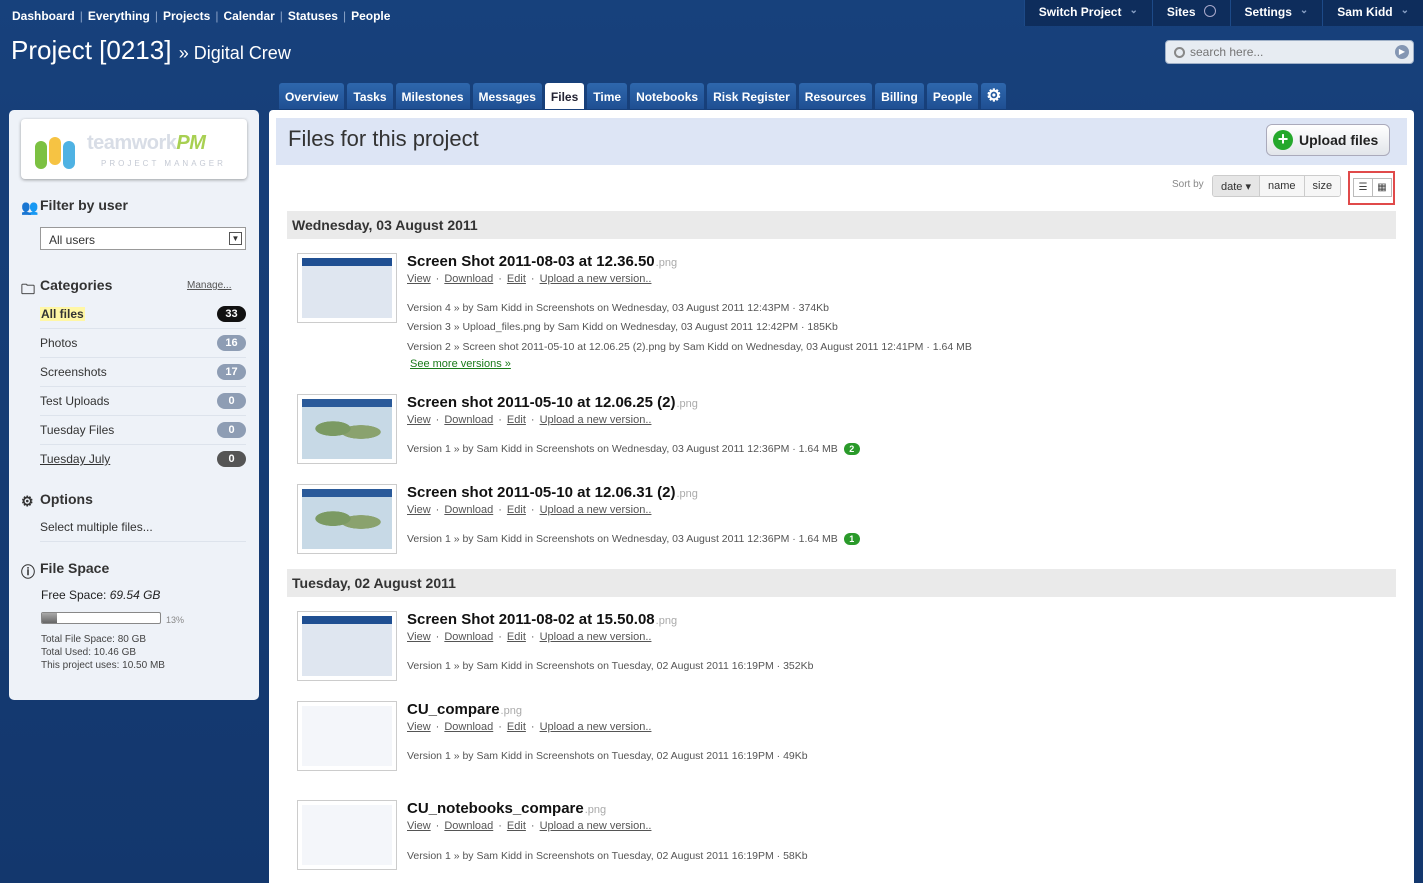  I want to click on nav-people: People, so click(370, 16).